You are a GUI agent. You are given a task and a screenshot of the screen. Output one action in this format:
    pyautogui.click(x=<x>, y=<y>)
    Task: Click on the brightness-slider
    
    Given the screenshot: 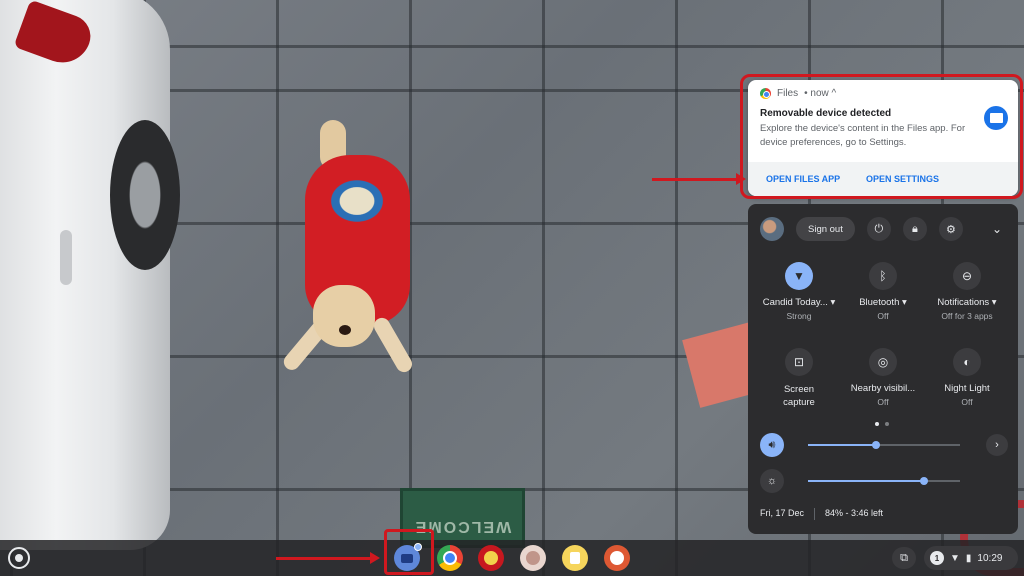 What is the action you would take?
    pyautogui.click(x=884, y=481)
    